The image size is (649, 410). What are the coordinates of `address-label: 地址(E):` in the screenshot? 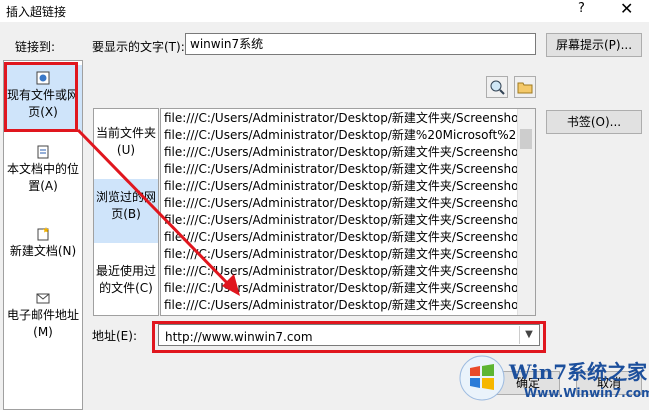 It's located at (114, 336).